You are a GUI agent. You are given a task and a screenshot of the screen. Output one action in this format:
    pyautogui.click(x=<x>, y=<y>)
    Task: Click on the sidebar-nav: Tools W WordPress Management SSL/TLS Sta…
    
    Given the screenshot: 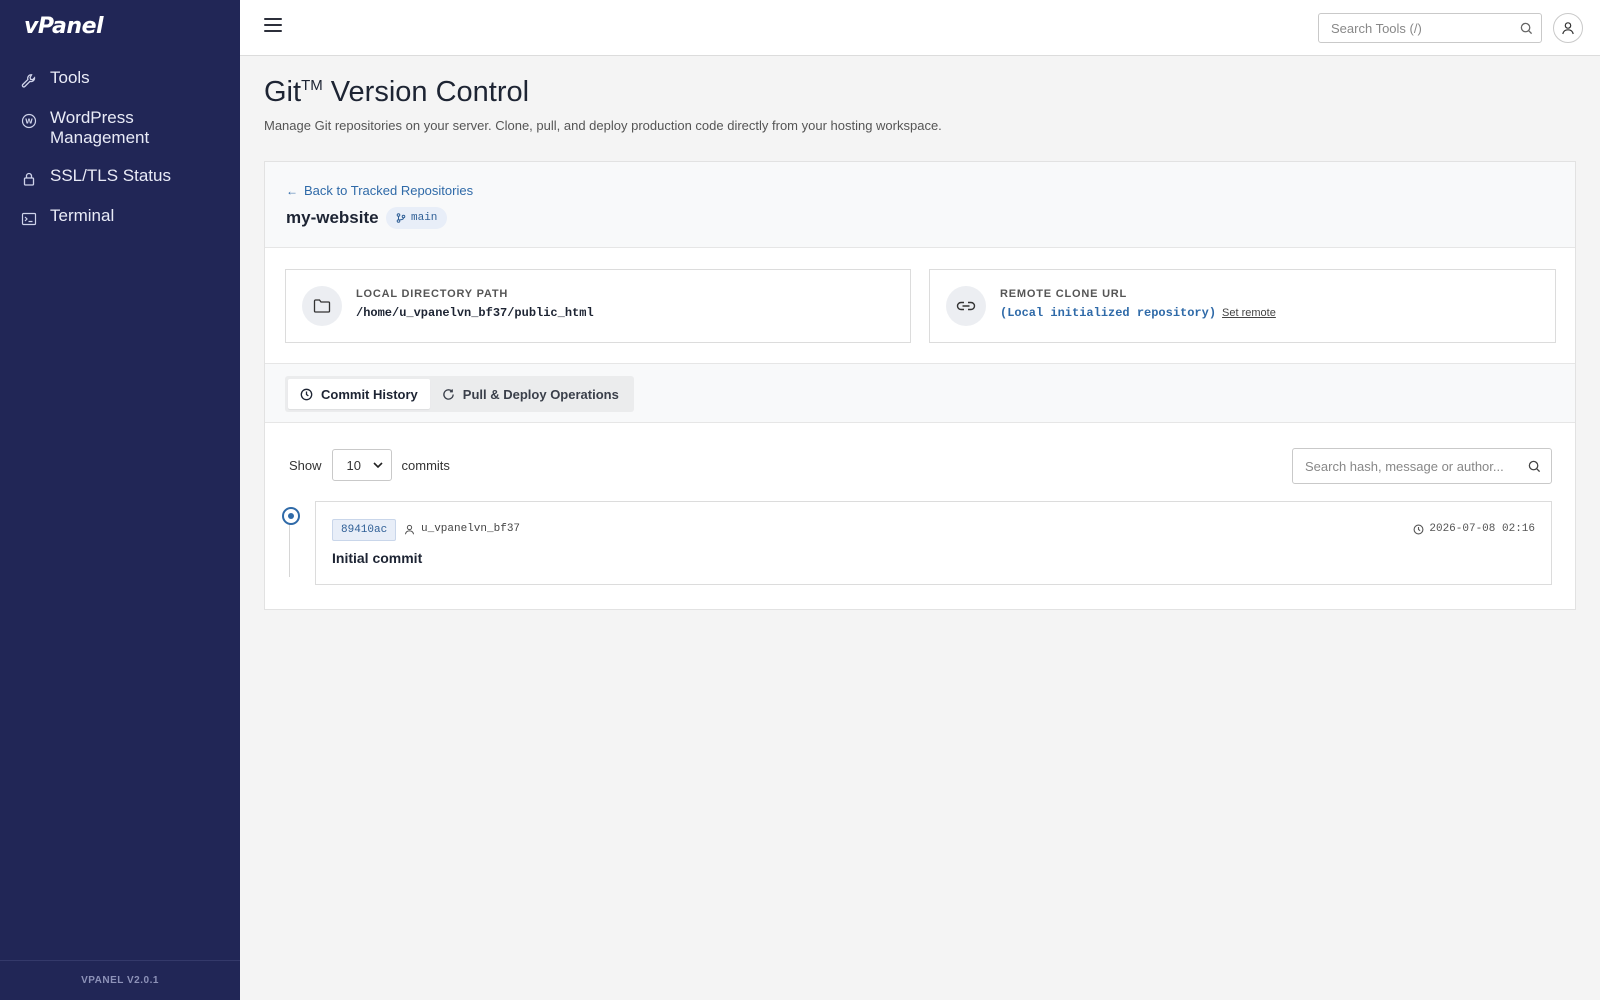 What is the action you would take?
    pyautogui.click(x=120, y=151)
    